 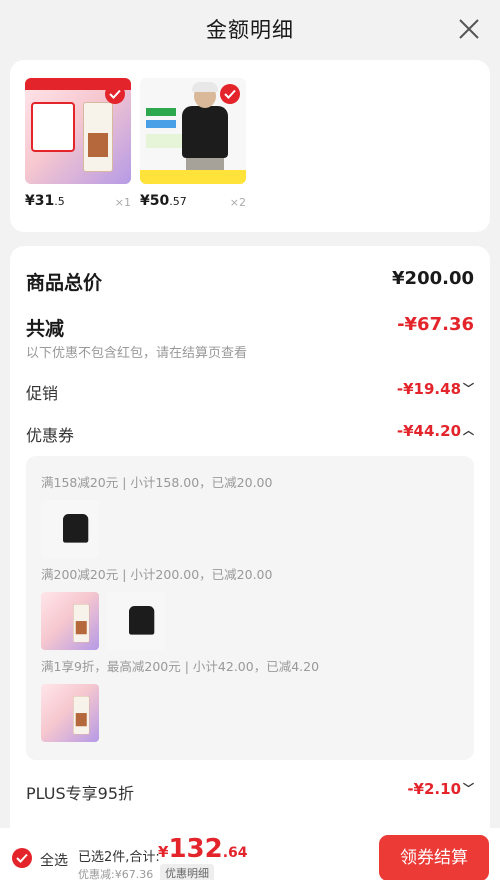 I want to click on reduce-label: 共减, so click(x=45, y=329).